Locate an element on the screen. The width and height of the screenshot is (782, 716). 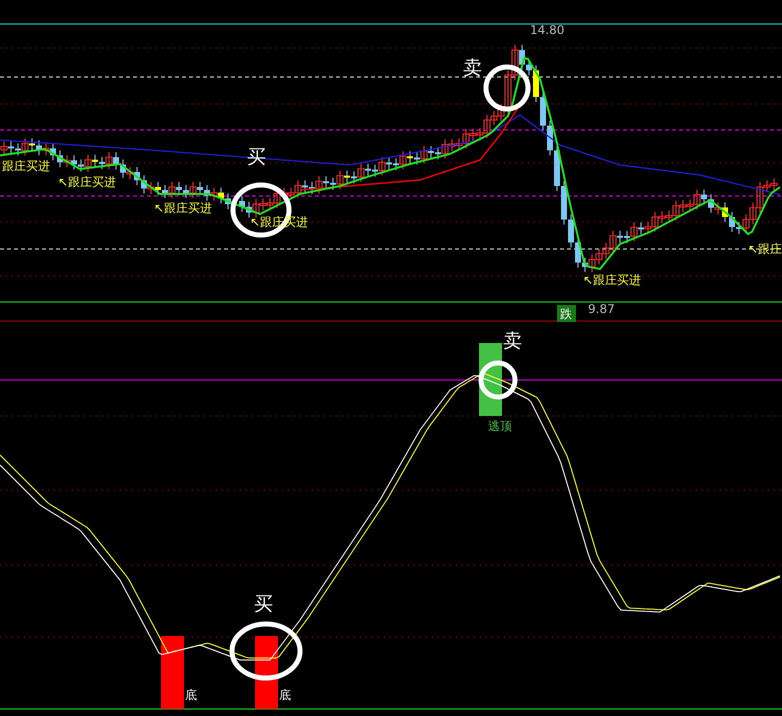
escape-top-label: 逃顶 is located at coordinates (500, 426).